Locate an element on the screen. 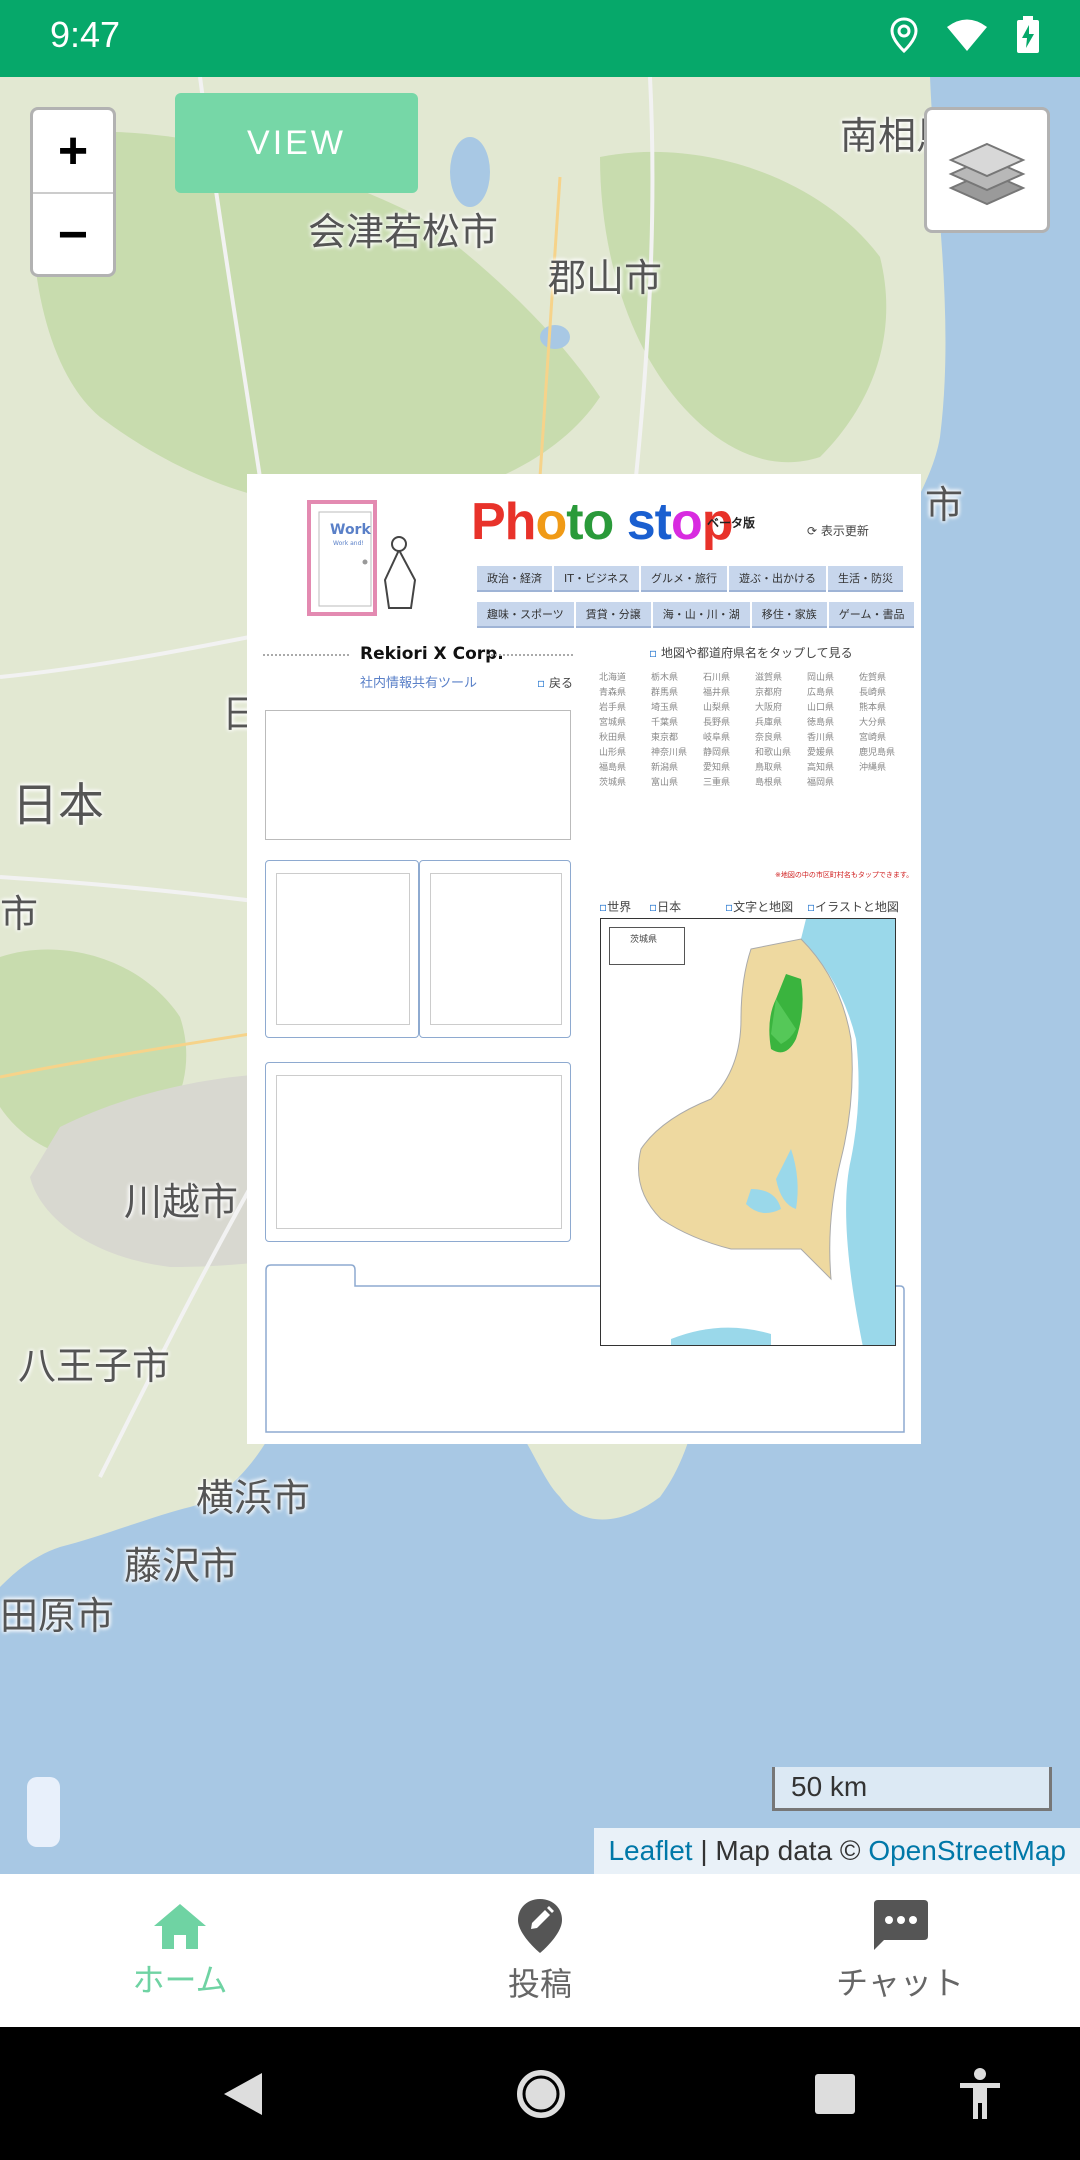 This screenshot has width=1080, height=2160. prefecture-link: 香川県 is located at coordinates (833, 738).